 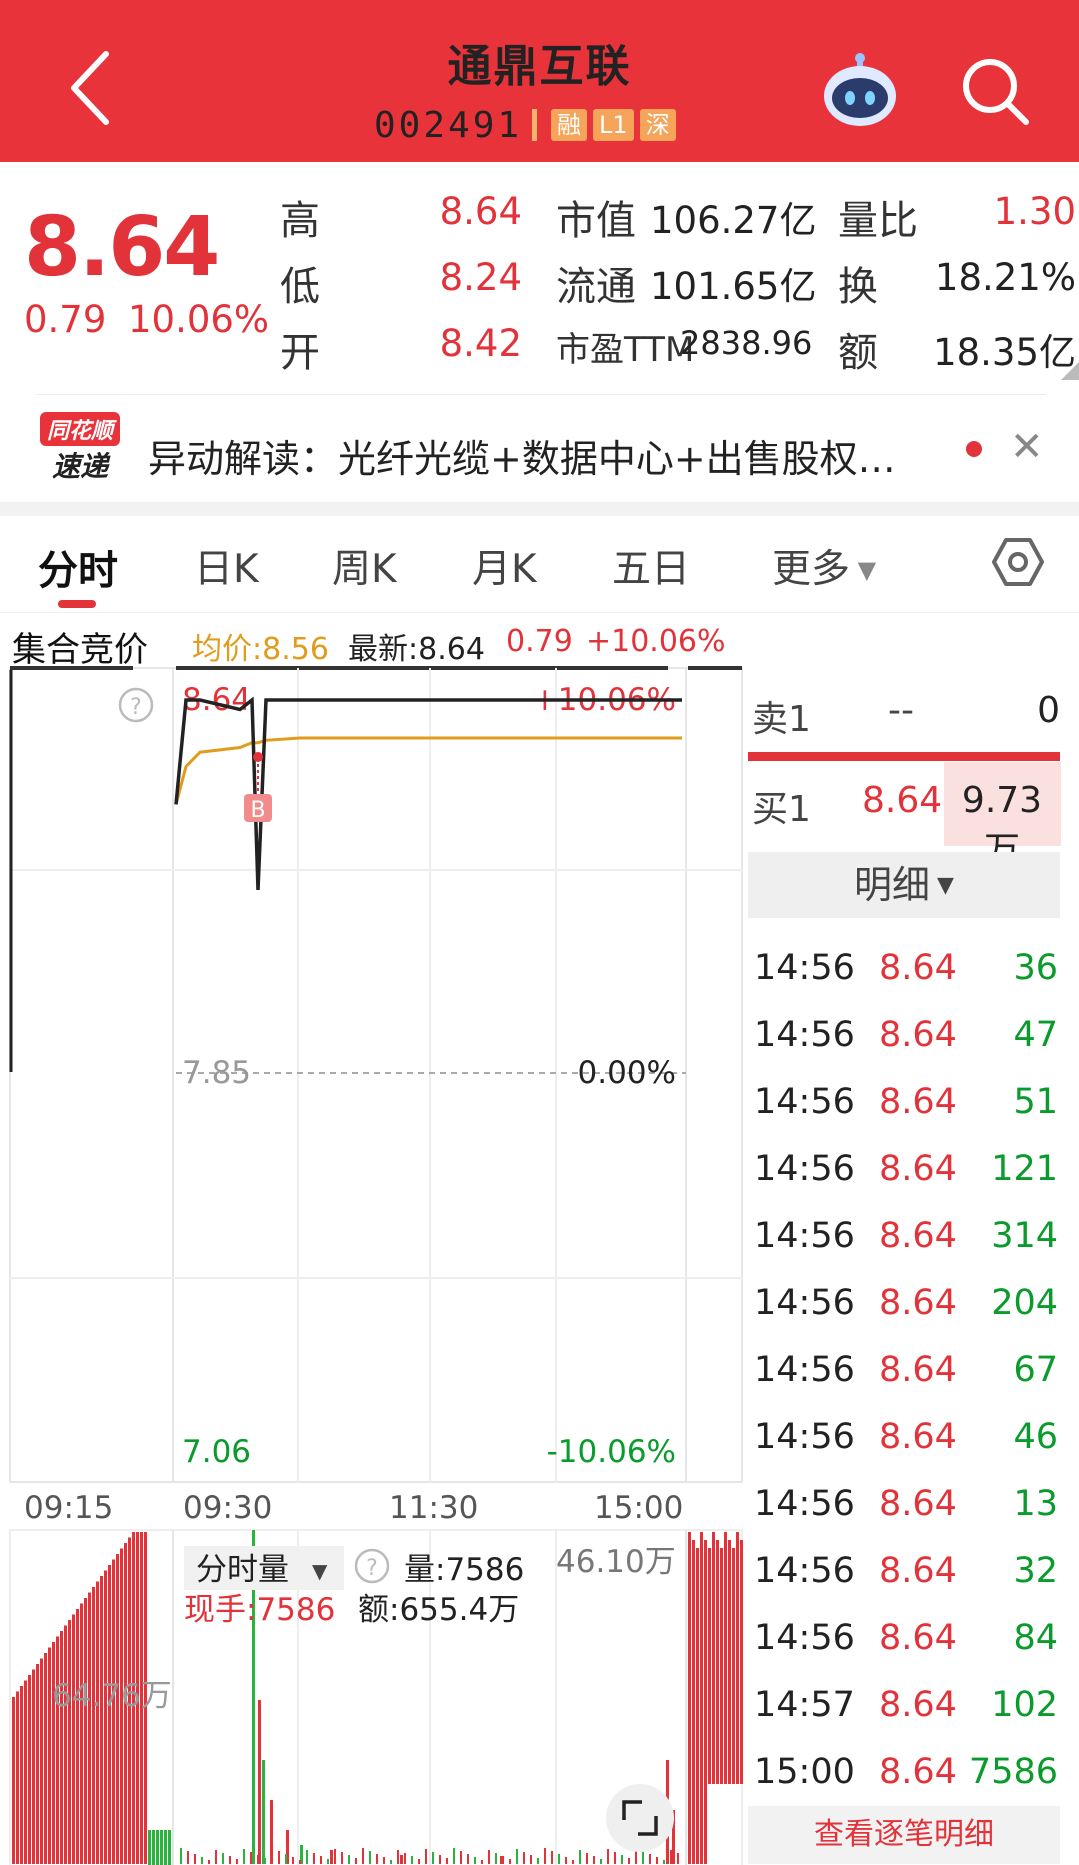 What do you see at coordinates (216, 1452) in the screenshot?
I see `price-axis-bottom: 7.06` at bounding box center [216, 1452].